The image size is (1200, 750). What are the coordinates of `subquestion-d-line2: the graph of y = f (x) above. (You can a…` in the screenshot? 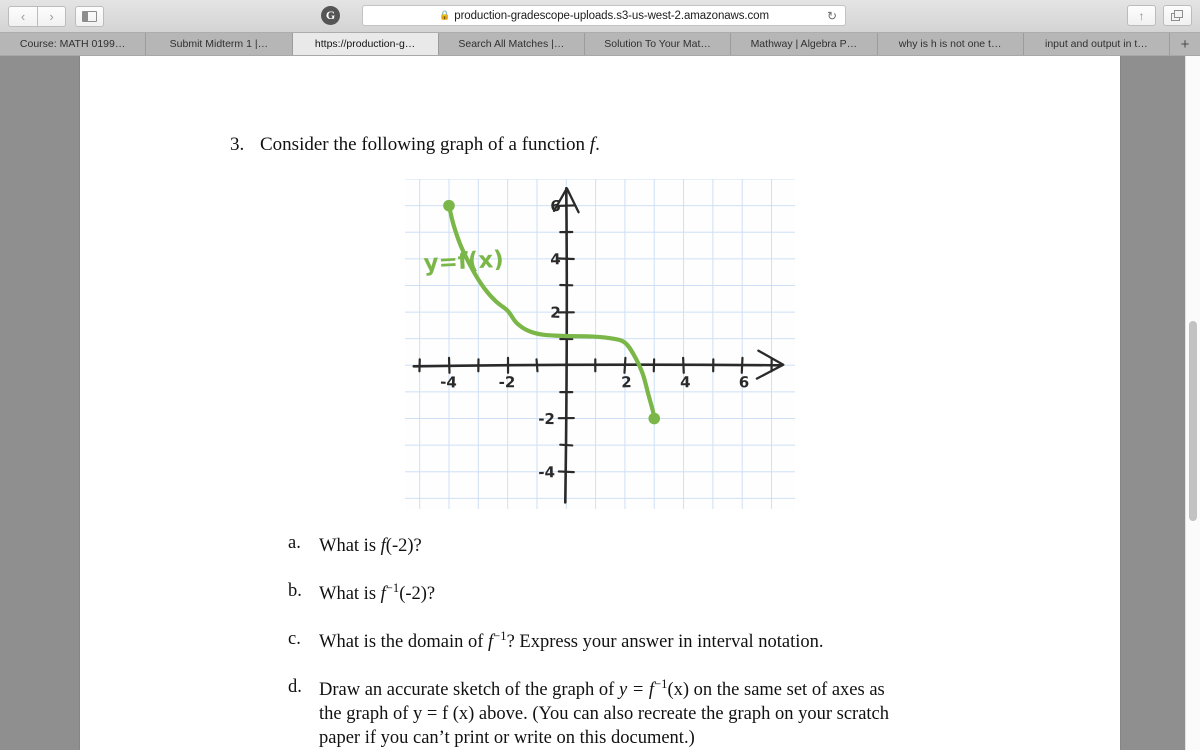 It's located at (604, 713).